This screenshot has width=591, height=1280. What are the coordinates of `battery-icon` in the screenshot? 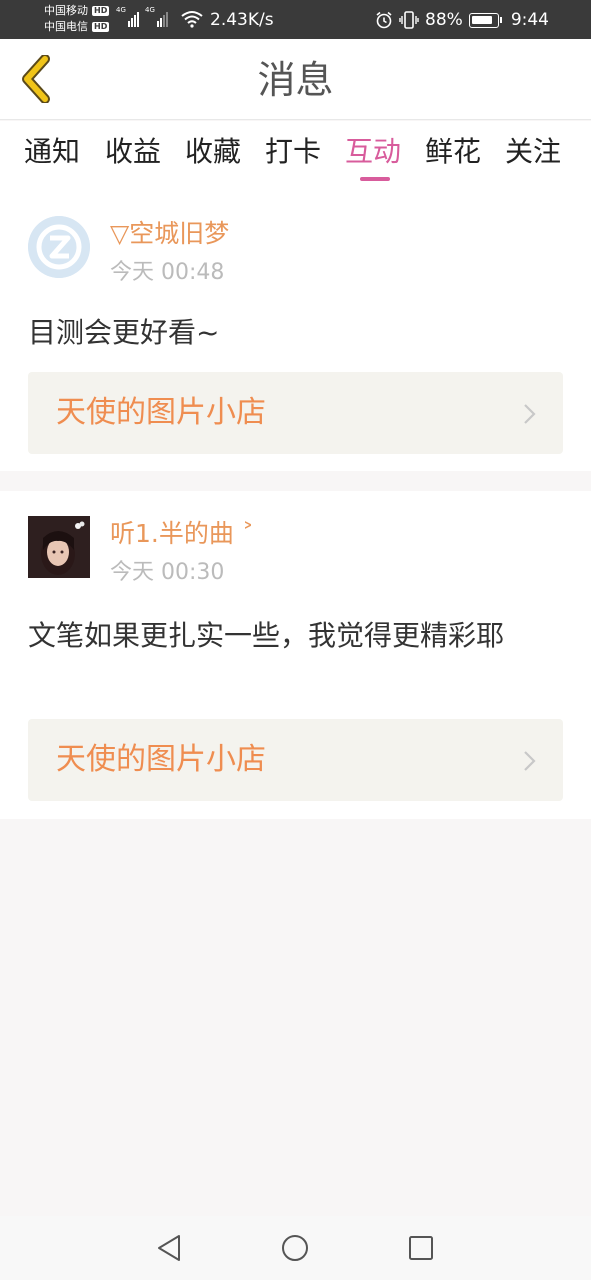 It's located at (485, 20).